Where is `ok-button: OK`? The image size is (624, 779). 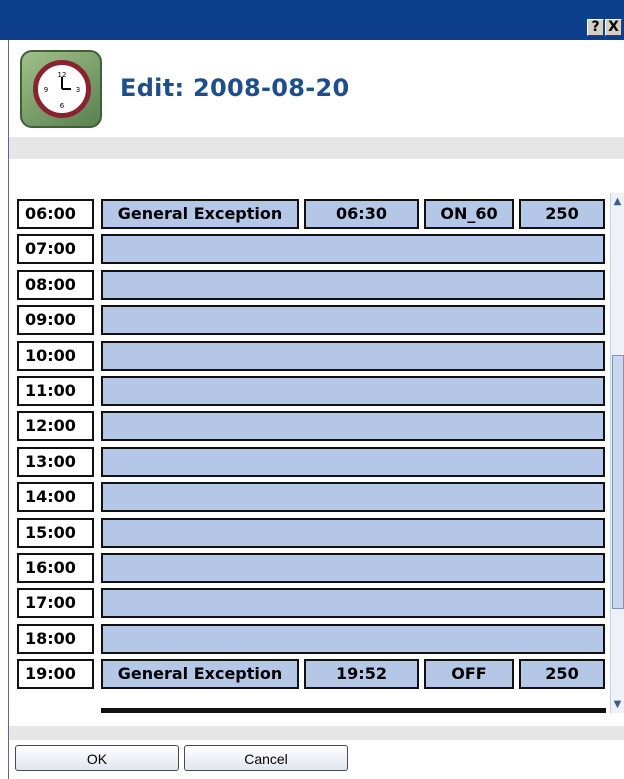
ok-button: OK is located at coordinates (97, 758).